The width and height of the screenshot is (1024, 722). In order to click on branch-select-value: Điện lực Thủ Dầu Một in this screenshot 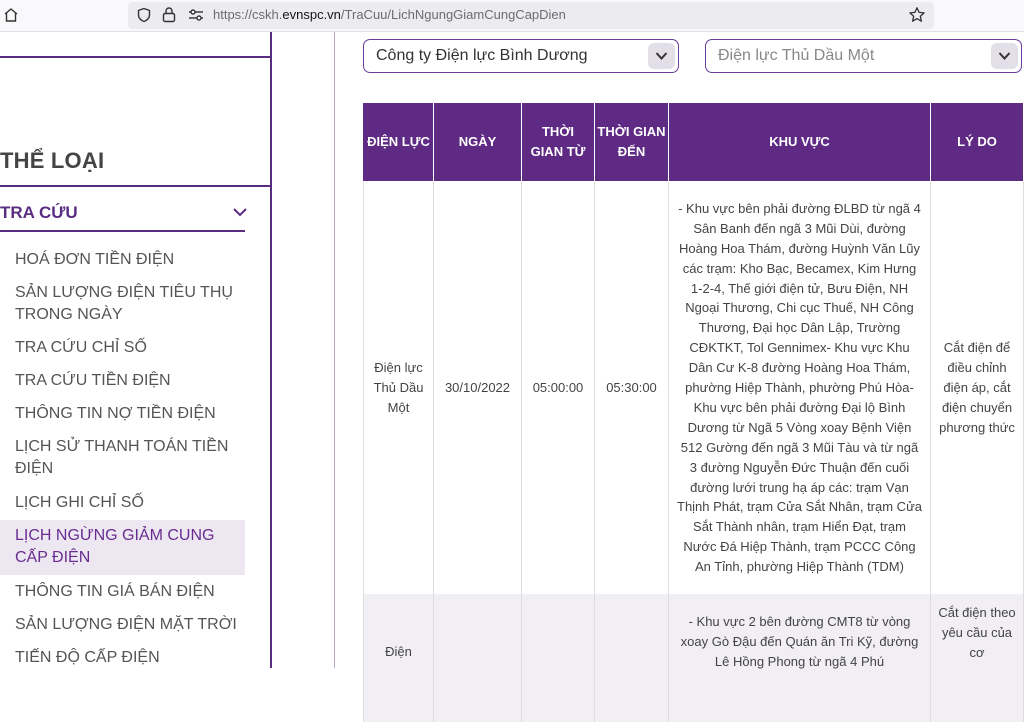, I will do `click(796, 55)`.